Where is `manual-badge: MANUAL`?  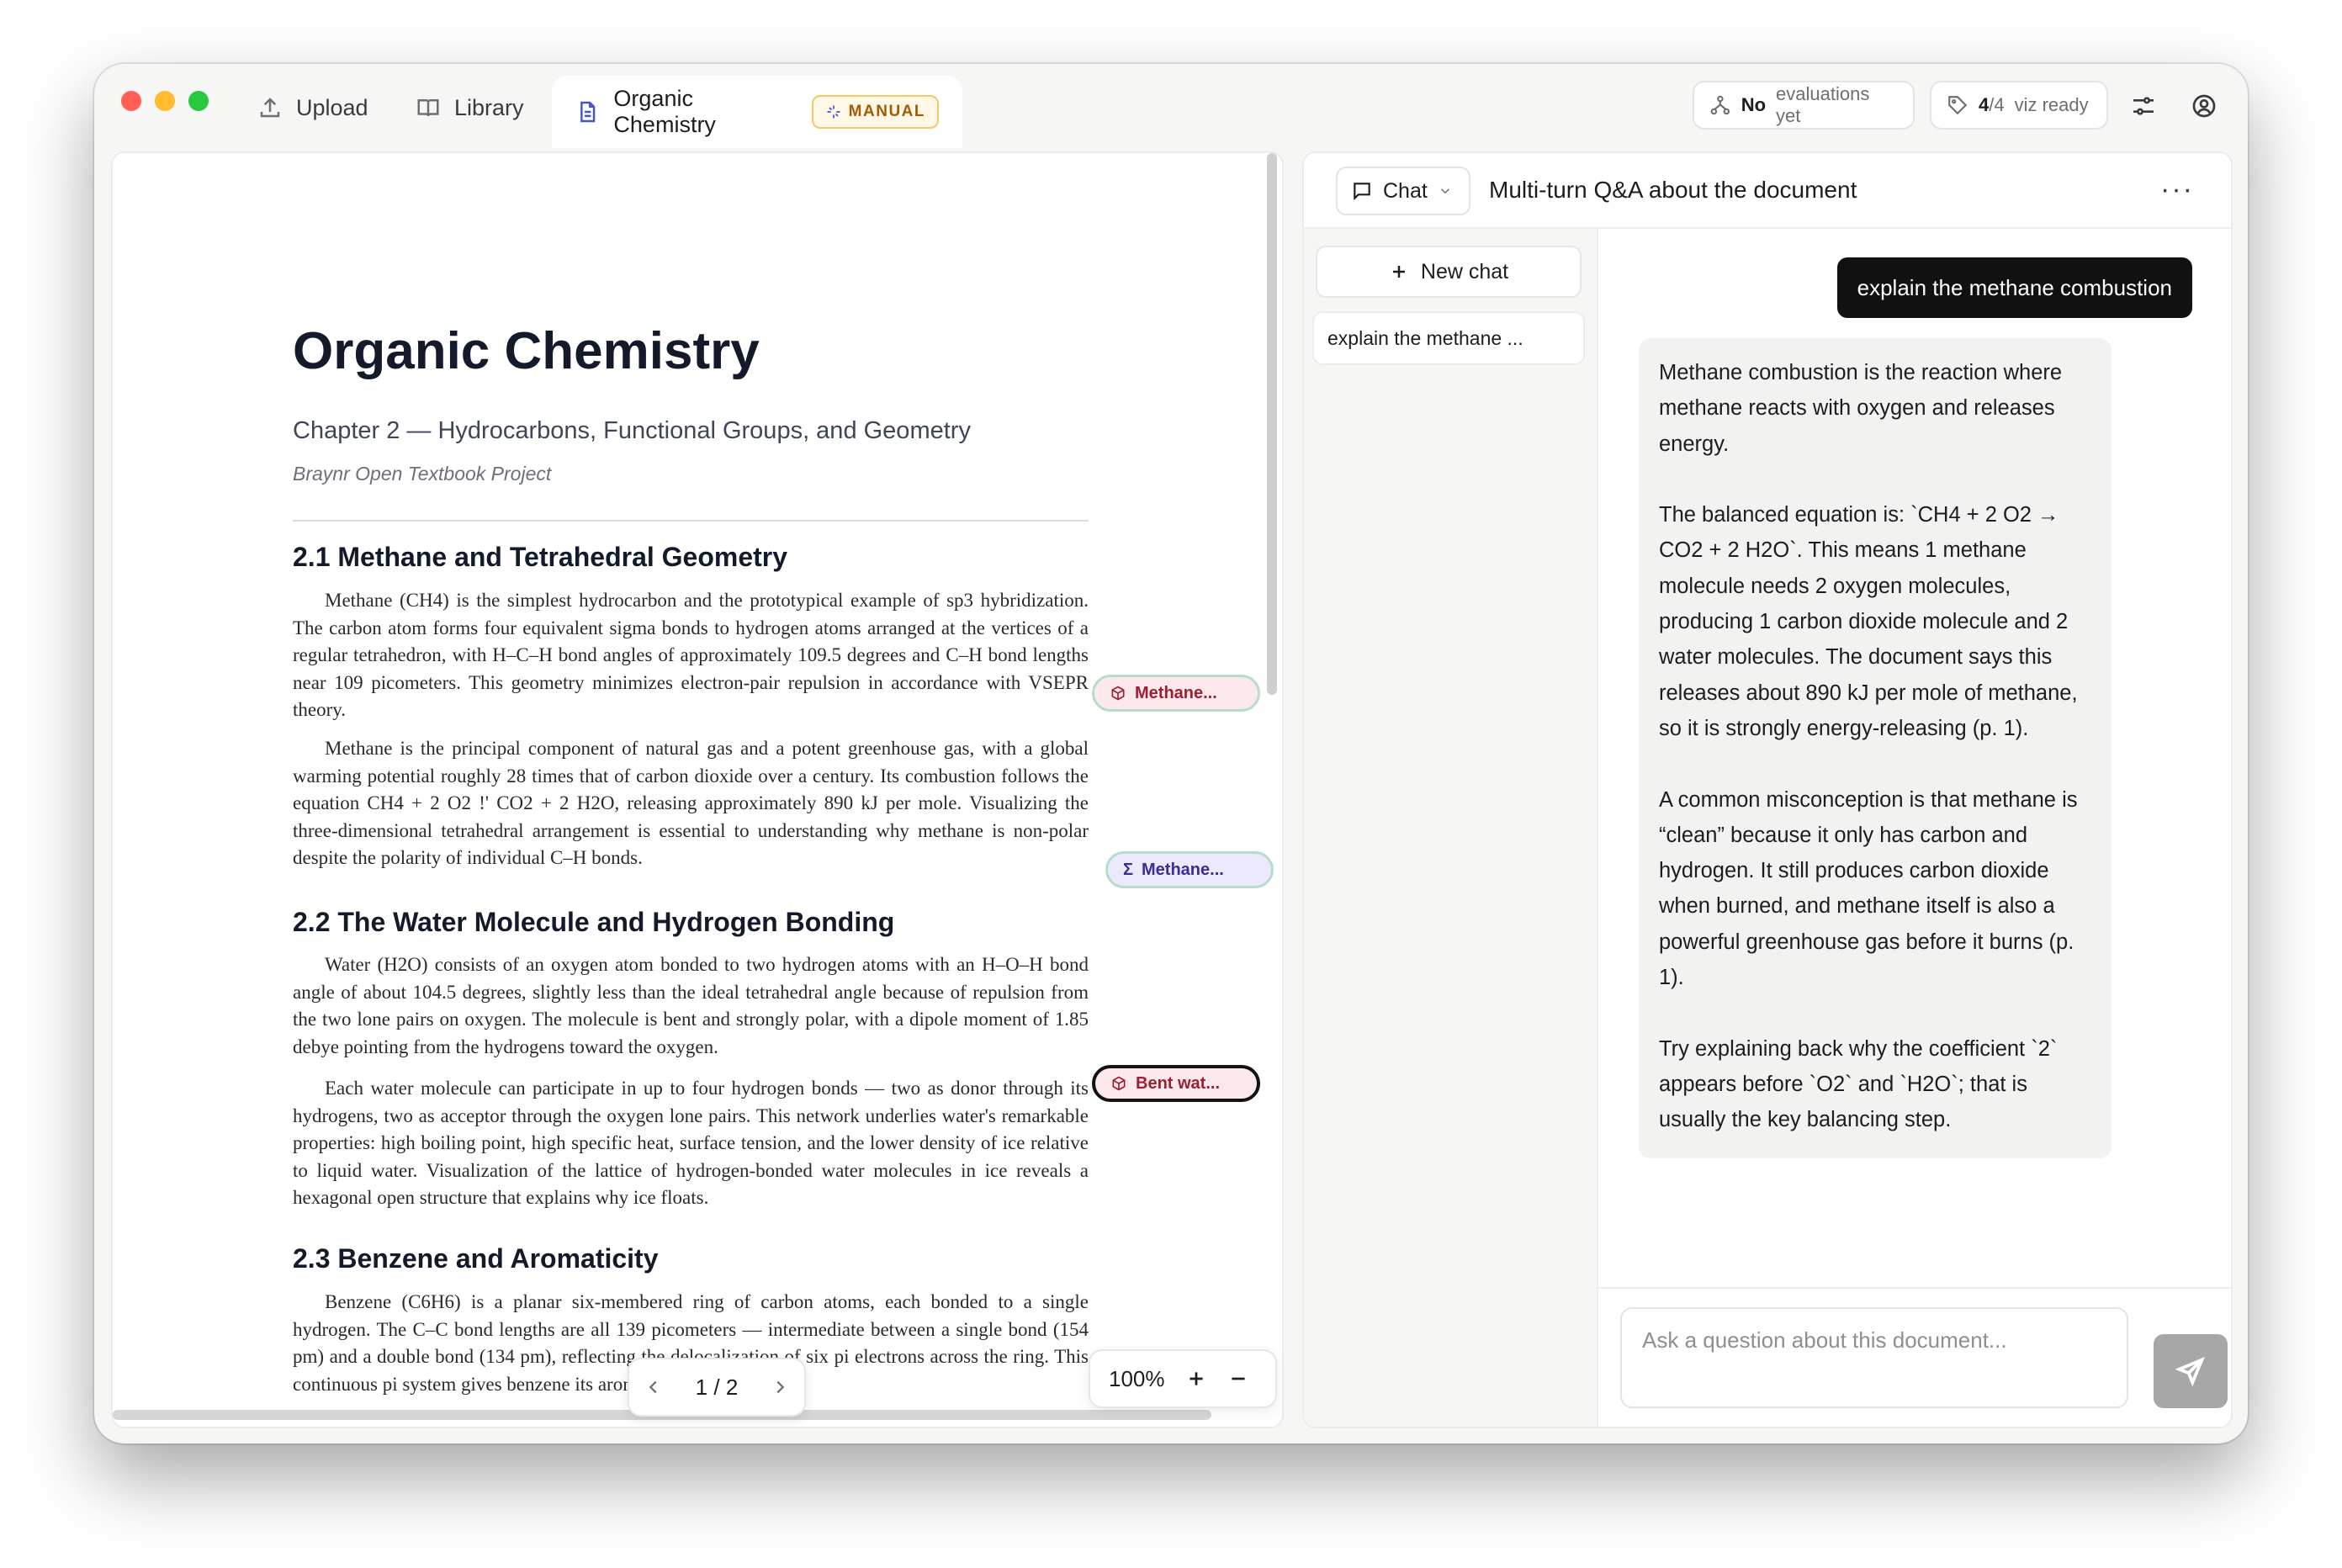 manual-badge: MANUAL is located at coordinates (875, 112).